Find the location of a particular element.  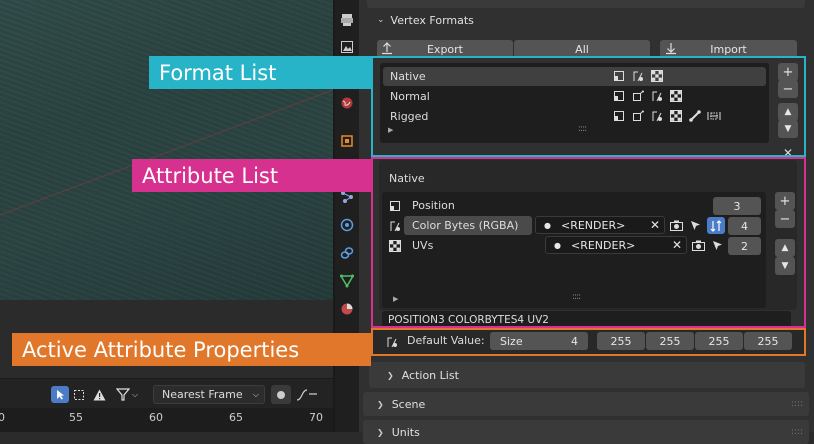

interpolation-dropdown is located at coordinates (307, 394).